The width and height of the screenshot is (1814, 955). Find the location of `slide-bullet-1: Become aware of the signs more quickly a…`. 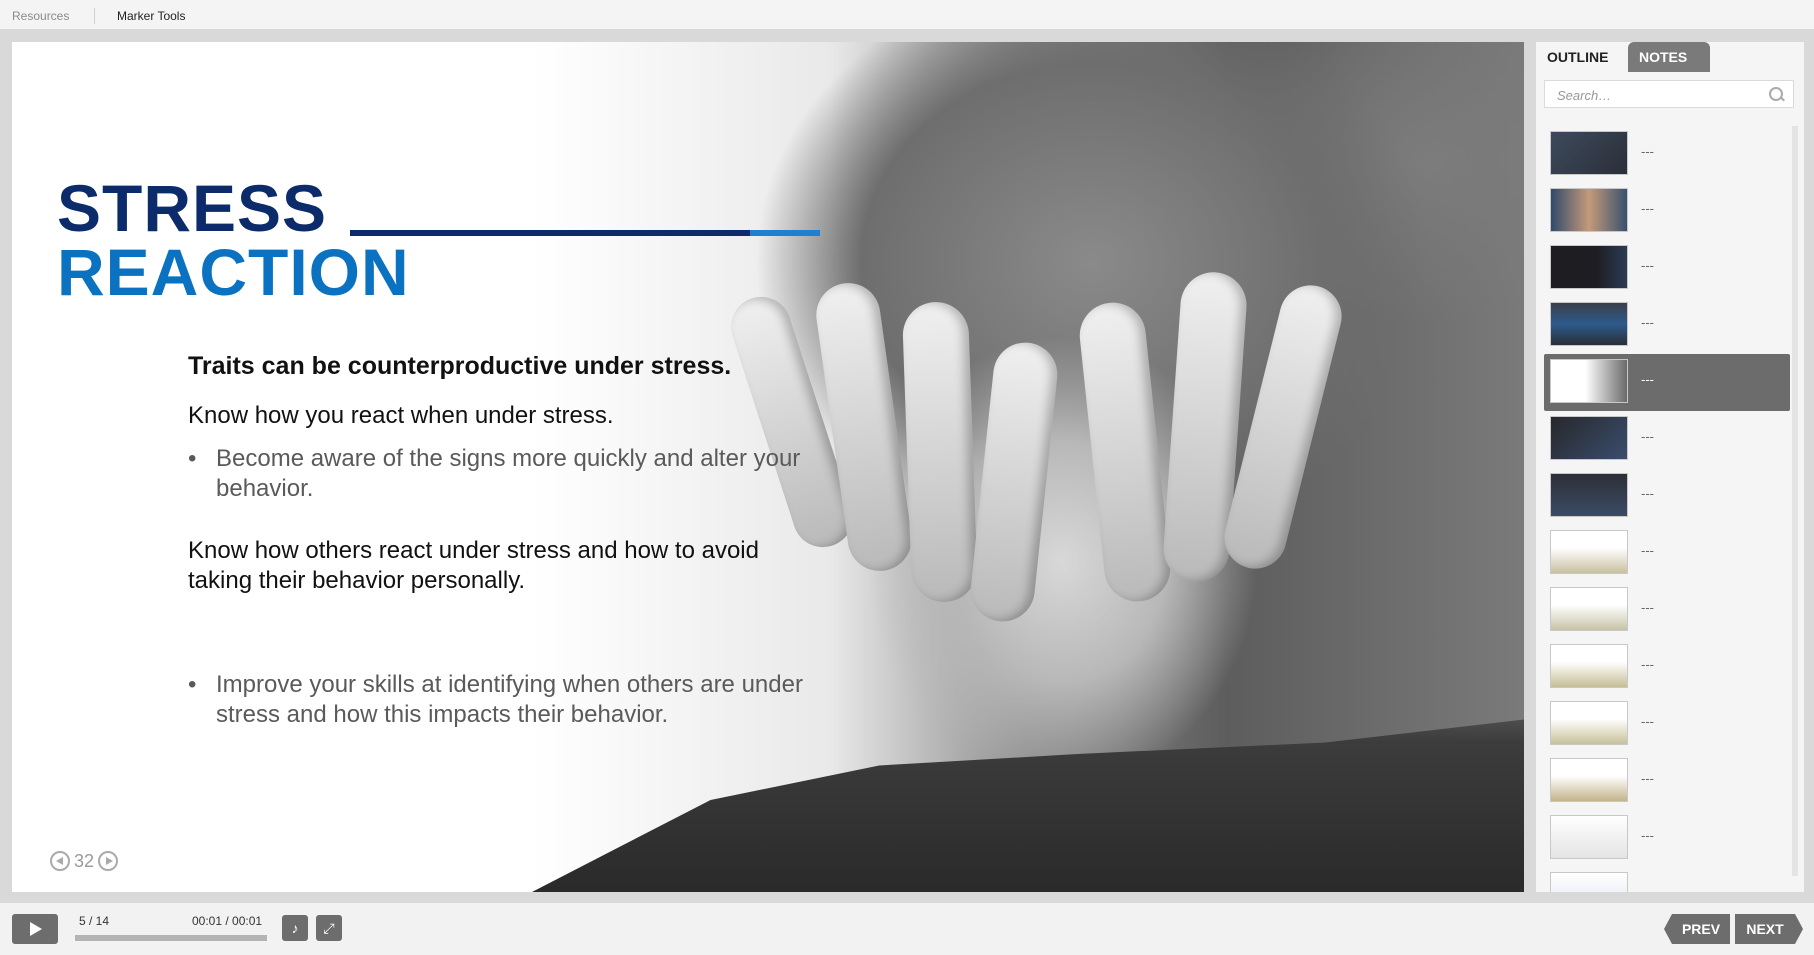

slide-bullet-1: Become aware of the signs more quickly a… is located at coordinates (497, 474).